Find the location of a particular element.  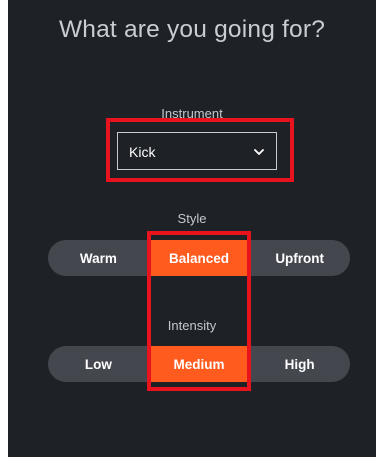

intensity-label: Intensity is located at coordinates (192, 325).